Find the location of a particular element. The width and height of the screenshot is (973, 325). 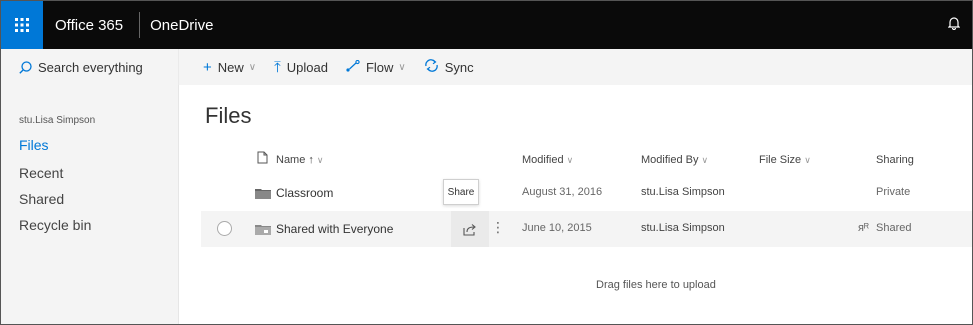

column-header-modified-by-label: Modified By is located at coordinates (670, 160).